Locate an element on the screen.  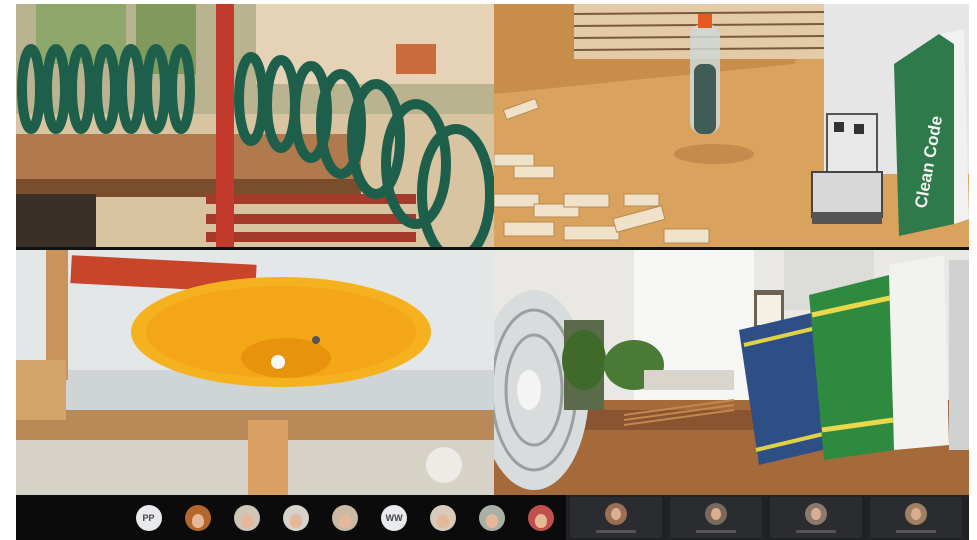
participant-strip: PP WW is located at coordinates (492, 517).